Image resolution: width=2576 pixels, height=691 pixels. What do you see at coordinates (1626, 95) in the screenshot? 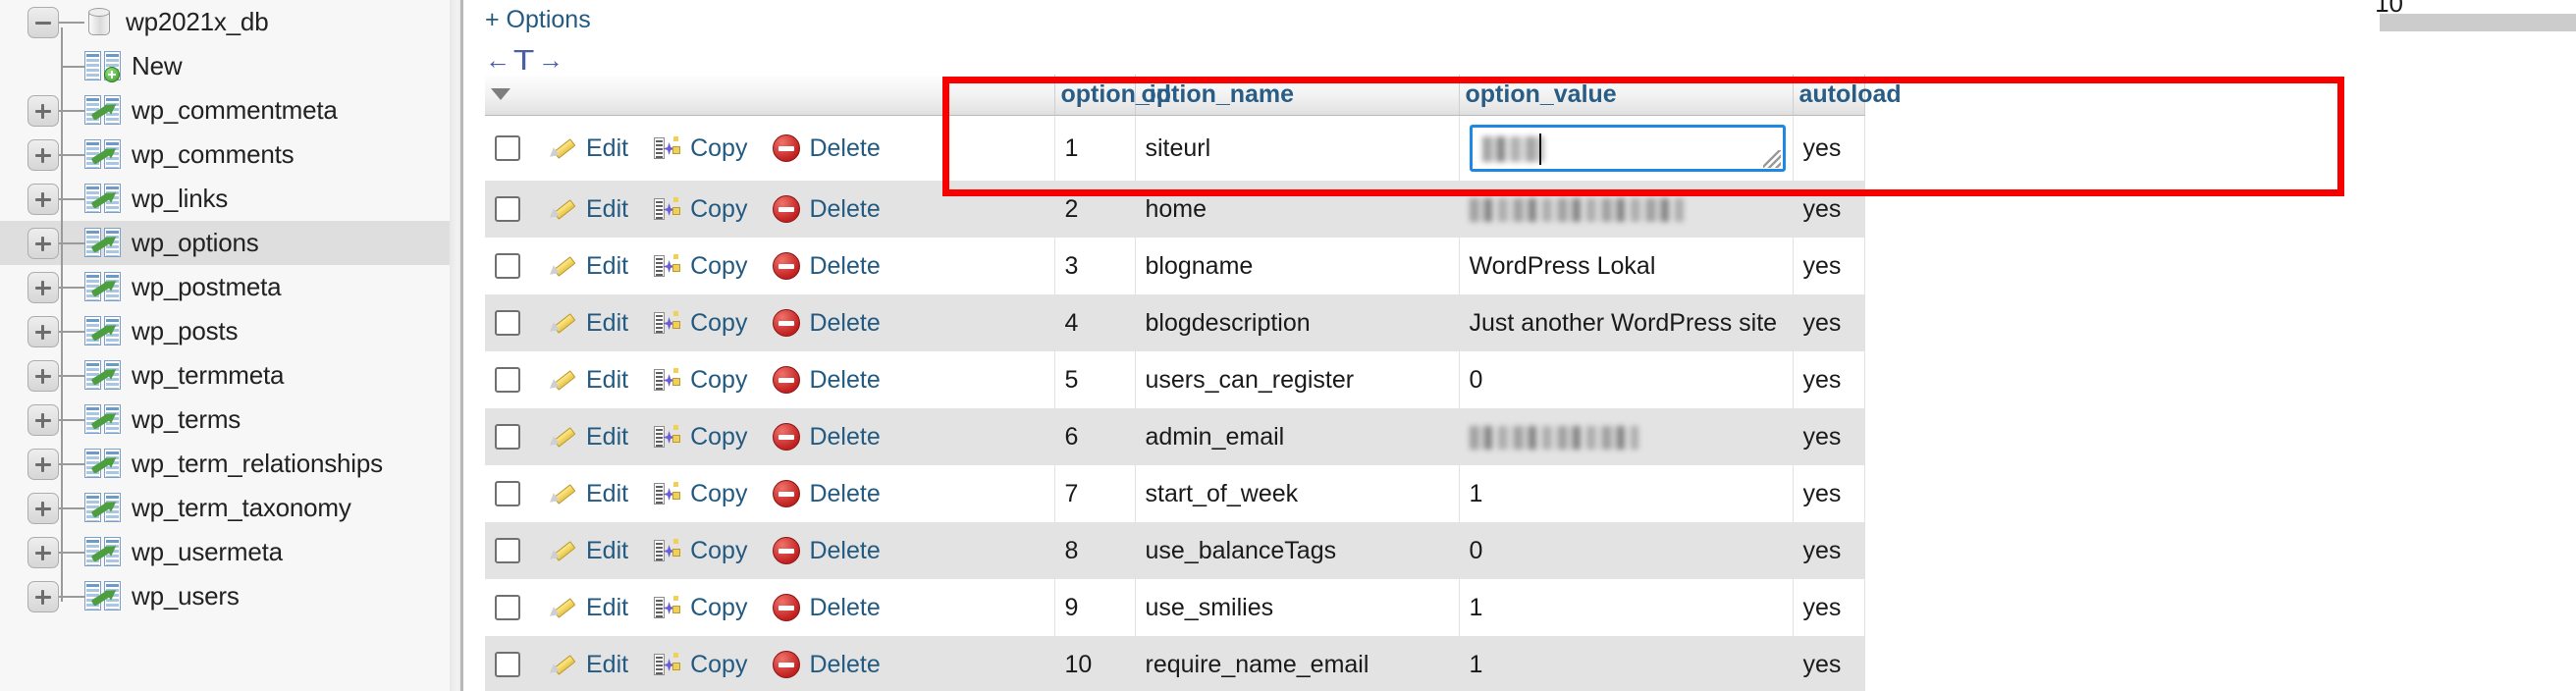
I see `header-option-value: option_value` at bounding box center [1626, 95].